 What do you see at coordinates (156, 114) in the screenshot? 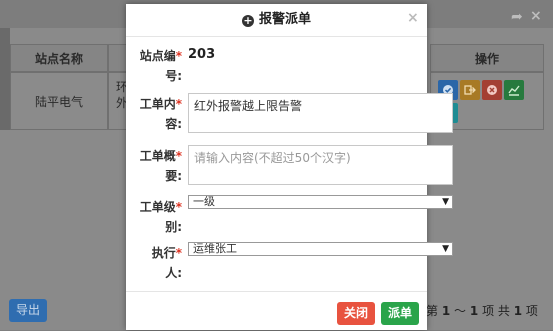
I see `content-label: 工单内* 容:` at bounding box center [156, 114].